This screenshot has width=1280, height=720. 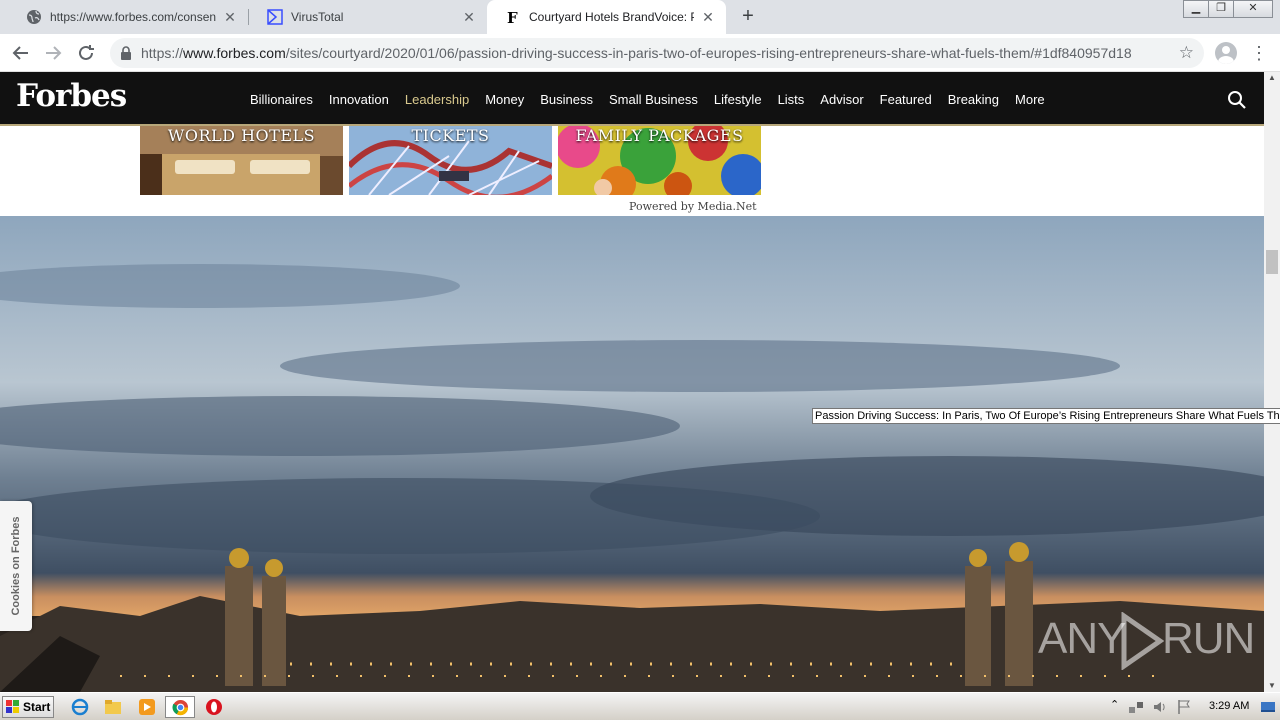 What do you see at coordinates (1253, 9) in the screenshot?
I see `close-window-button: ✕` at bounding box center [1253, 9].